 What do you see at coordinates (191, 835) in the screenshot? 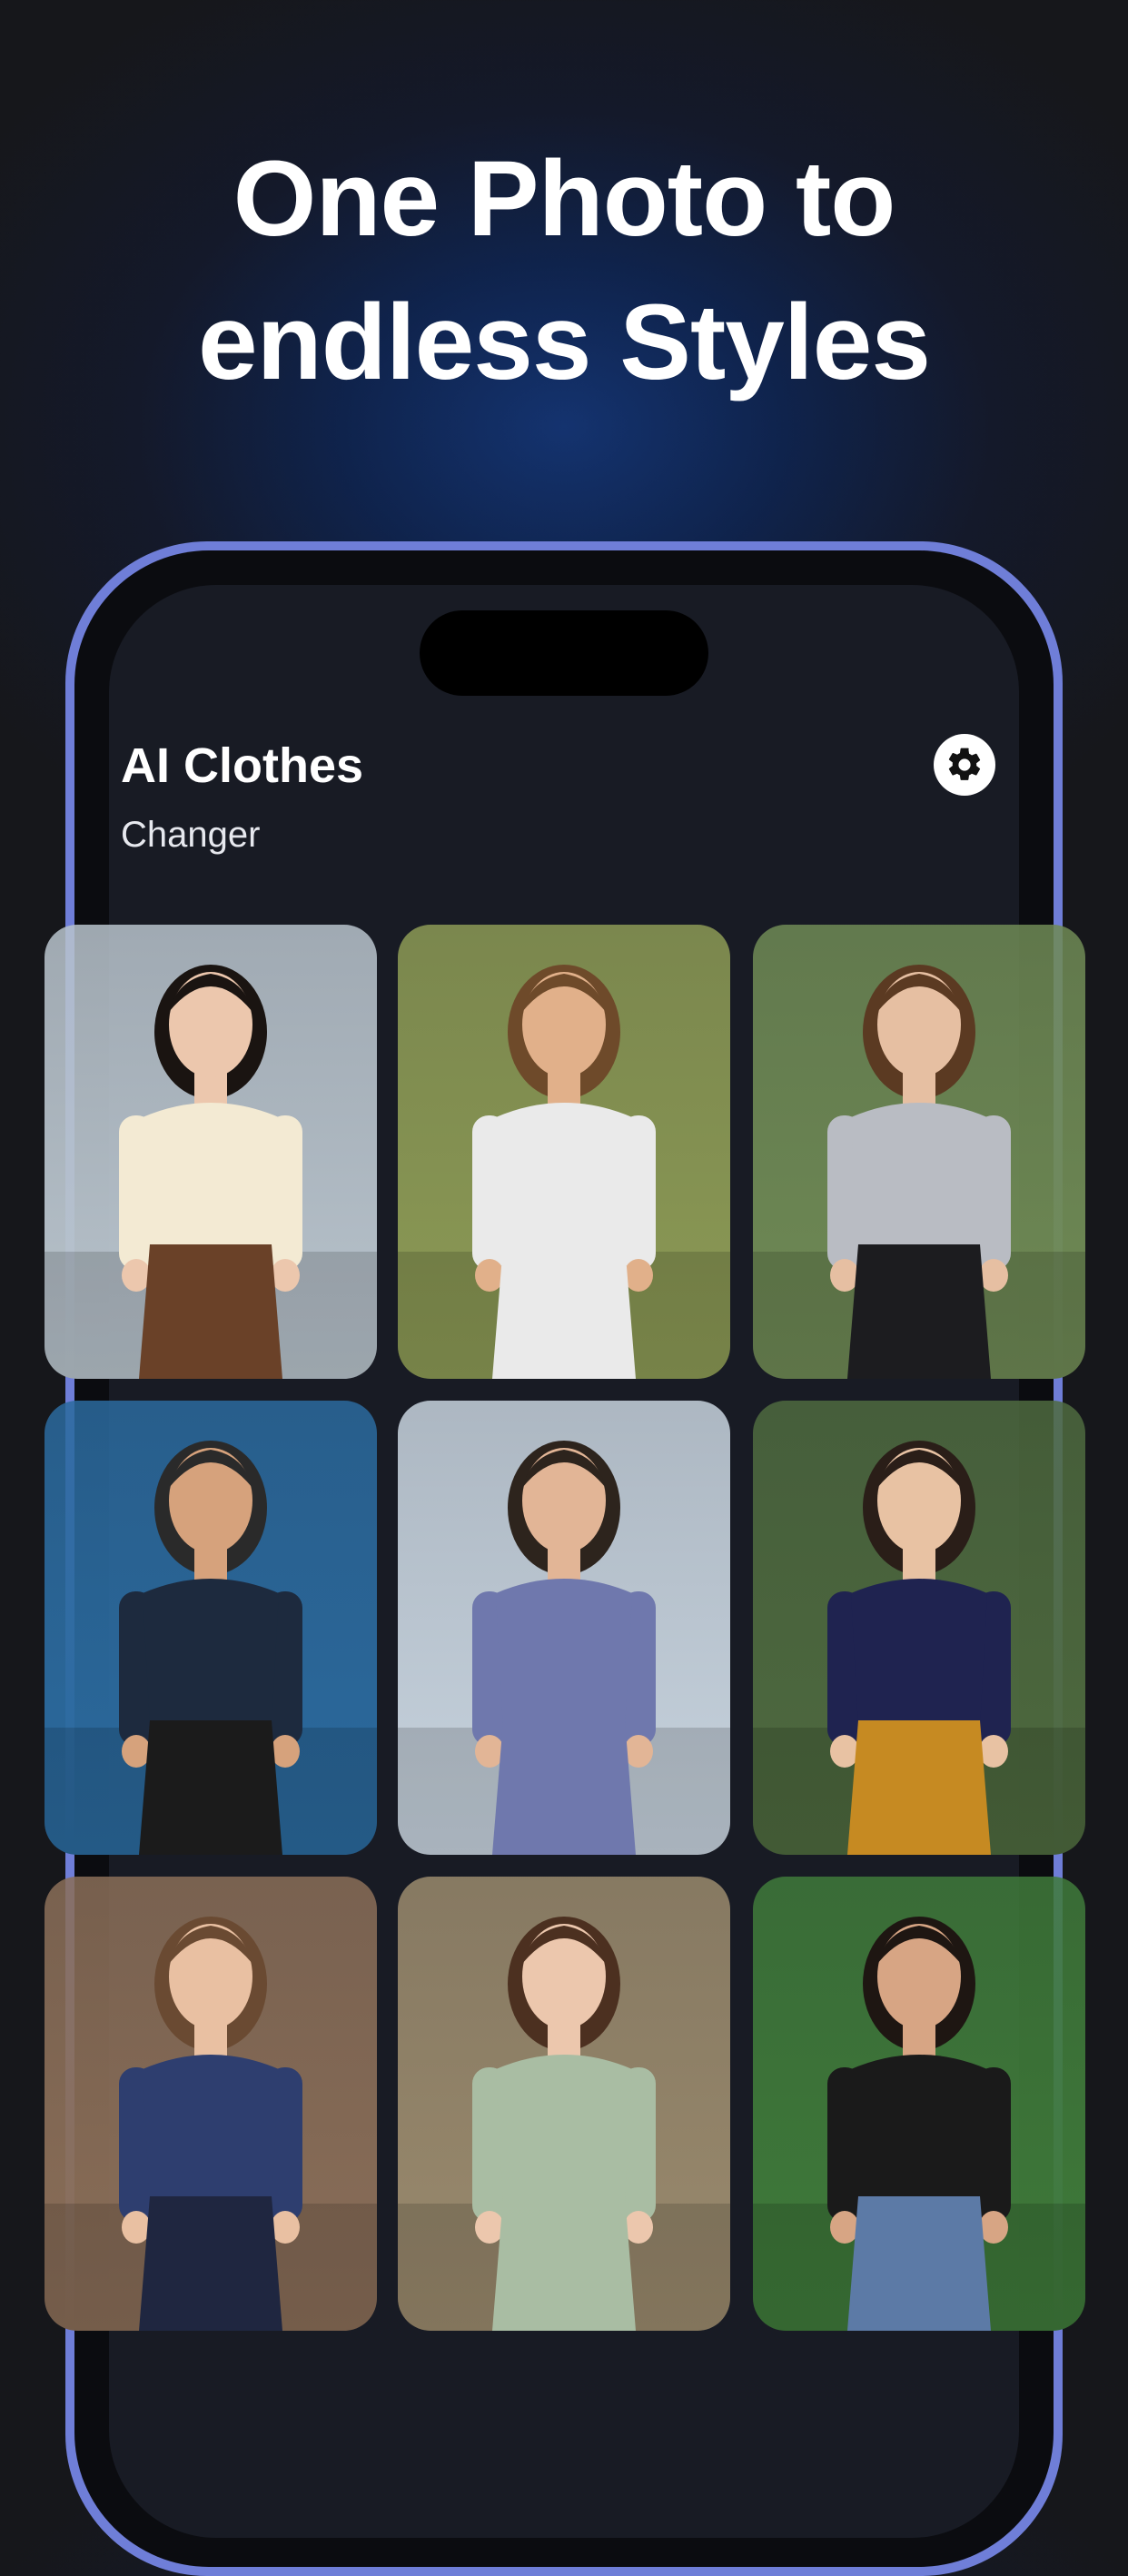
I see `app-subtitle: Changer` at bounding box center [191, 835].